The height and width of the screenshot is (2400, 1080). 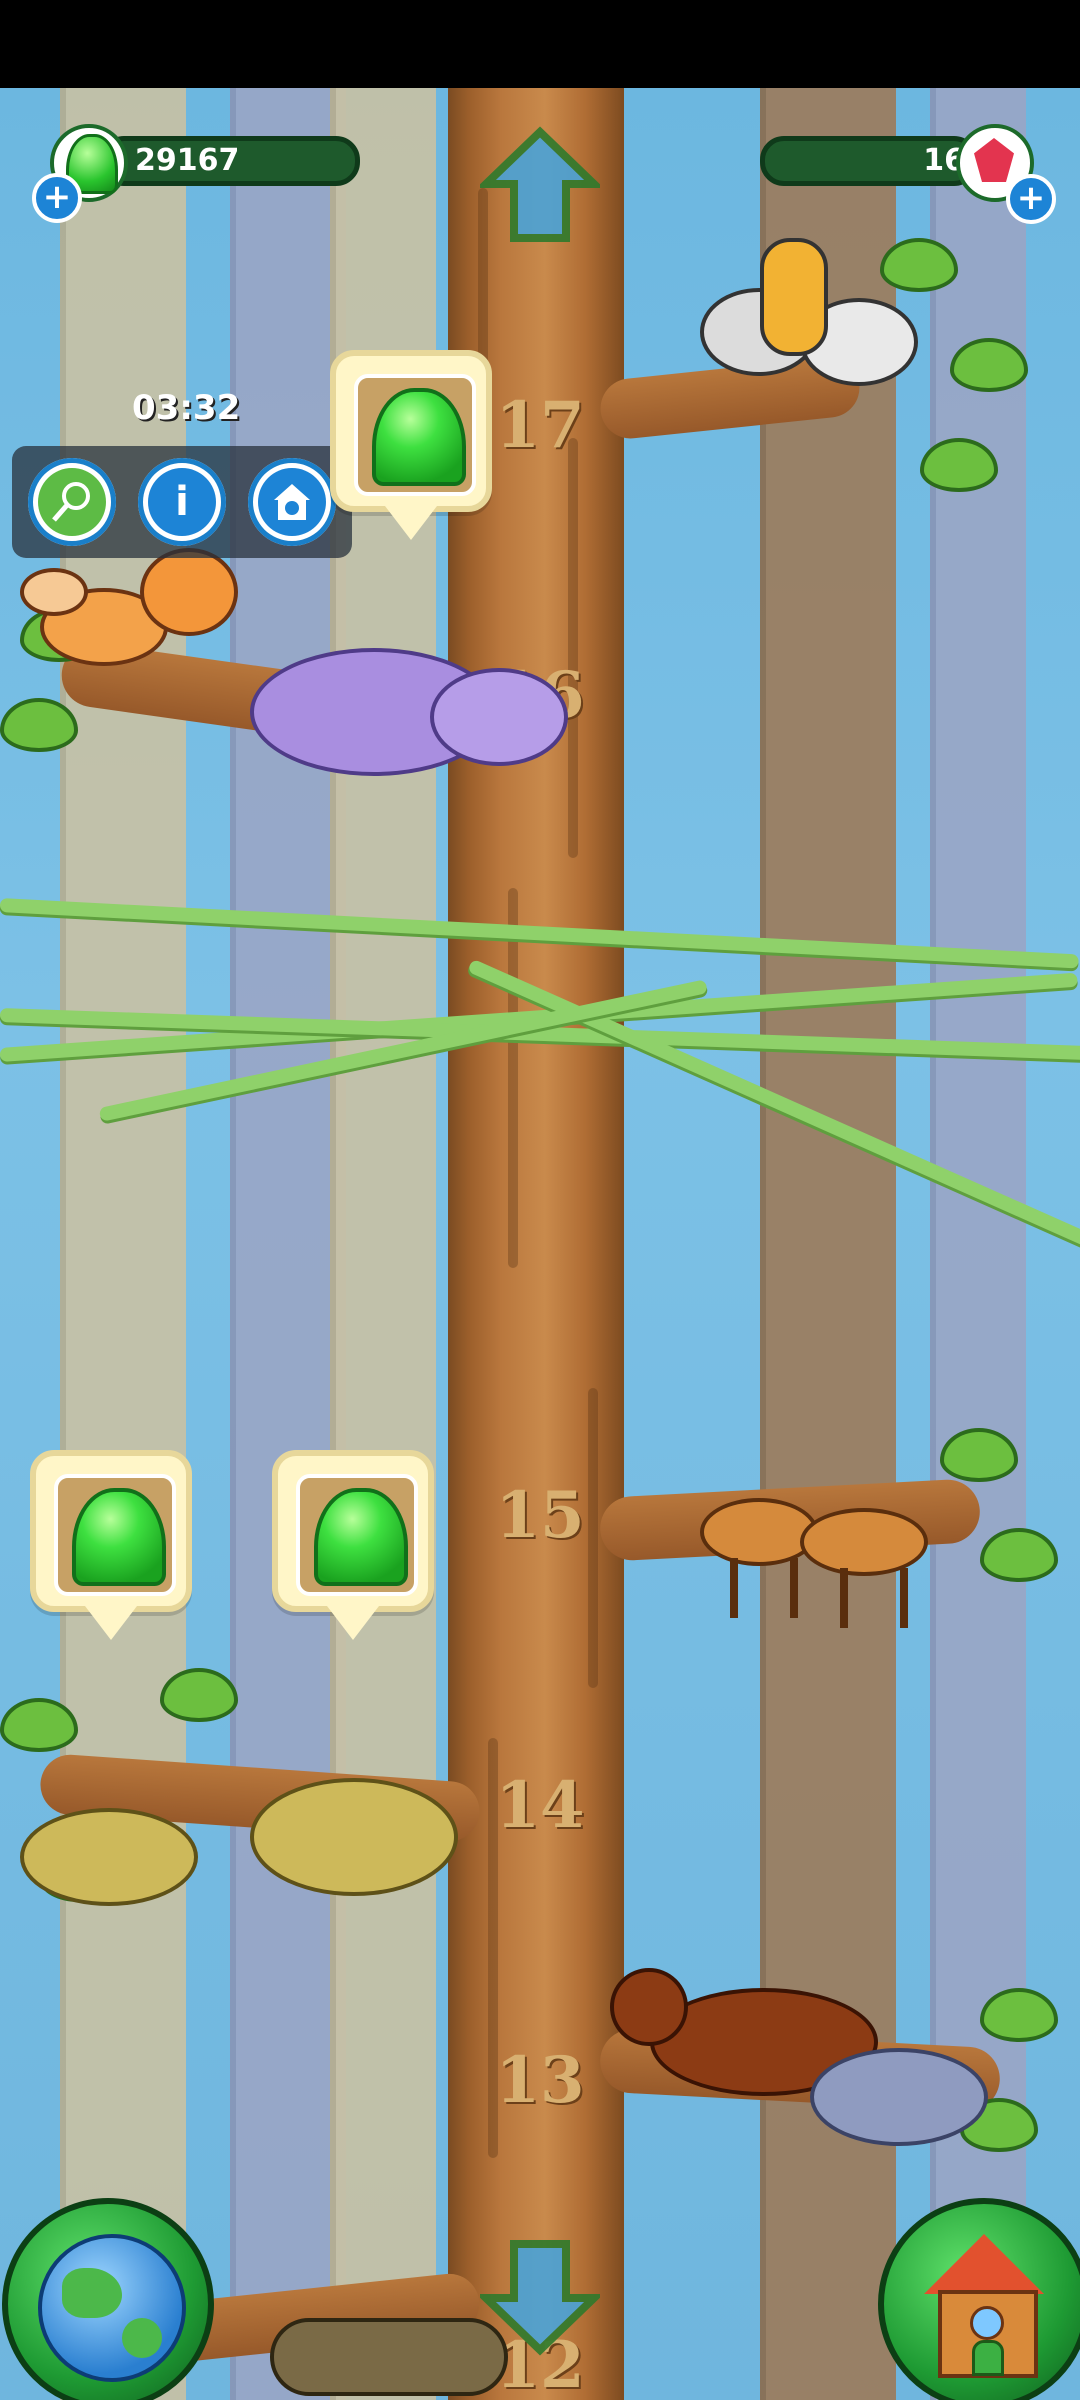 What do you see at coordinates (869, 161) in the screenshot?
I see `gem-counter: 16` at bounding box center [869, 161].